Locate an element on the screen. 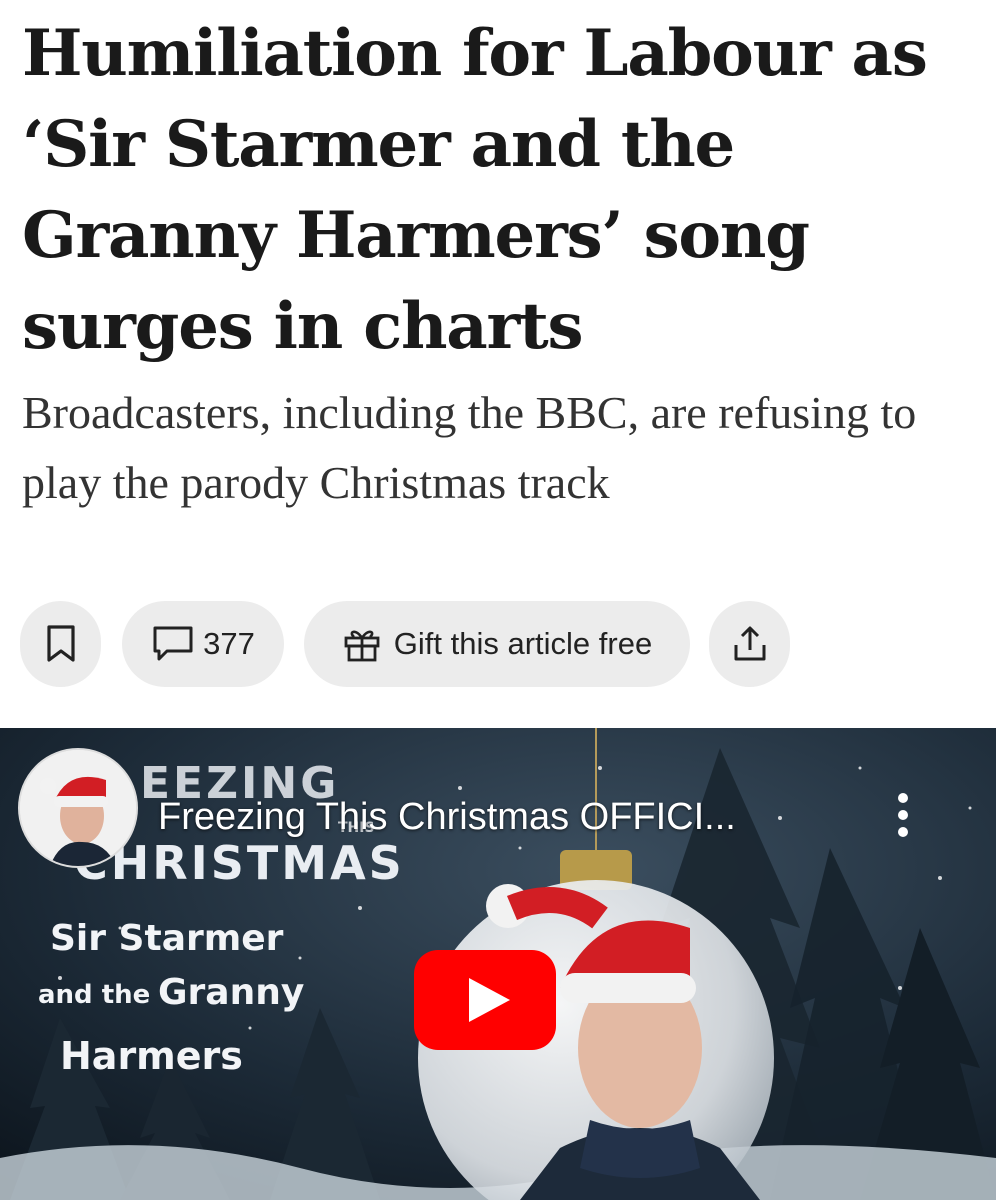  play-icon is located at coordinates (485, 1000).